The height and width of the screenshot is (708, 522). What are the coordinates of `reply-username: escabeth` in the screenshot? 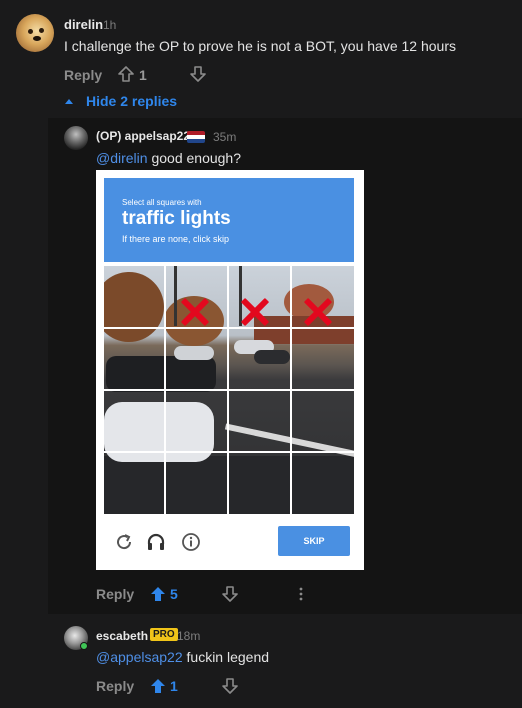 It's located at (122, 636).